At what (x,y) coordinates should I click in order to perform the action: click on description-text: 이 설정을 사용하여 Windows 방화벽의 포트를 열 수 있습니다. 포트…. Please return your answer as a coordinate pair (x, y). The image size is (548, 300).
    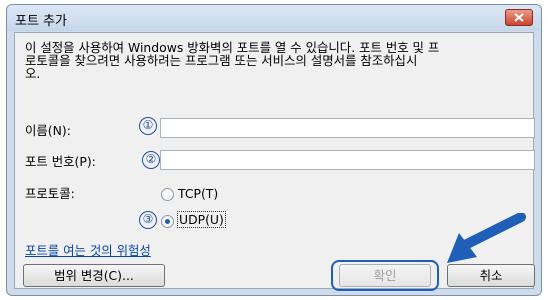
    Looking at the image, I should click on (232, 60).